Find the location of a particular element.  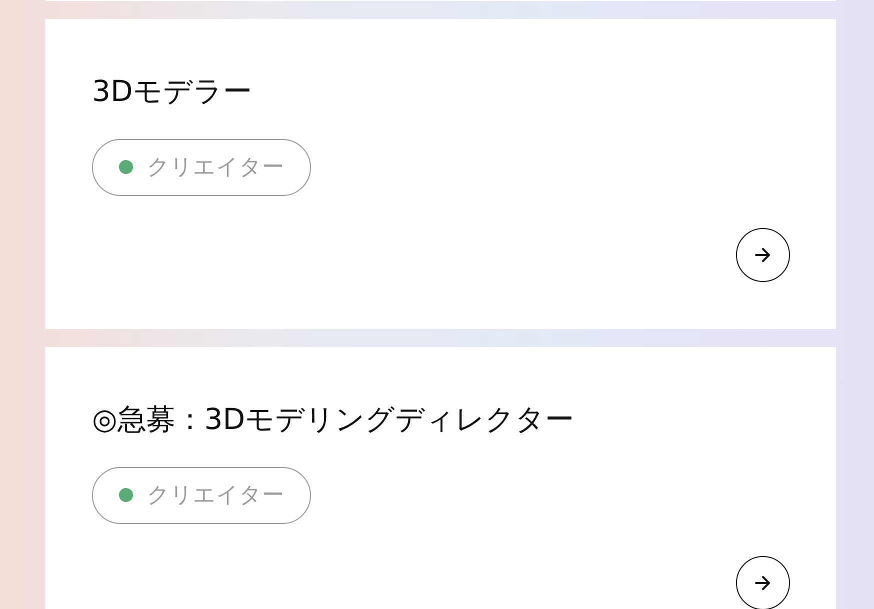

arrow-button is located at coordinates (763, 582).